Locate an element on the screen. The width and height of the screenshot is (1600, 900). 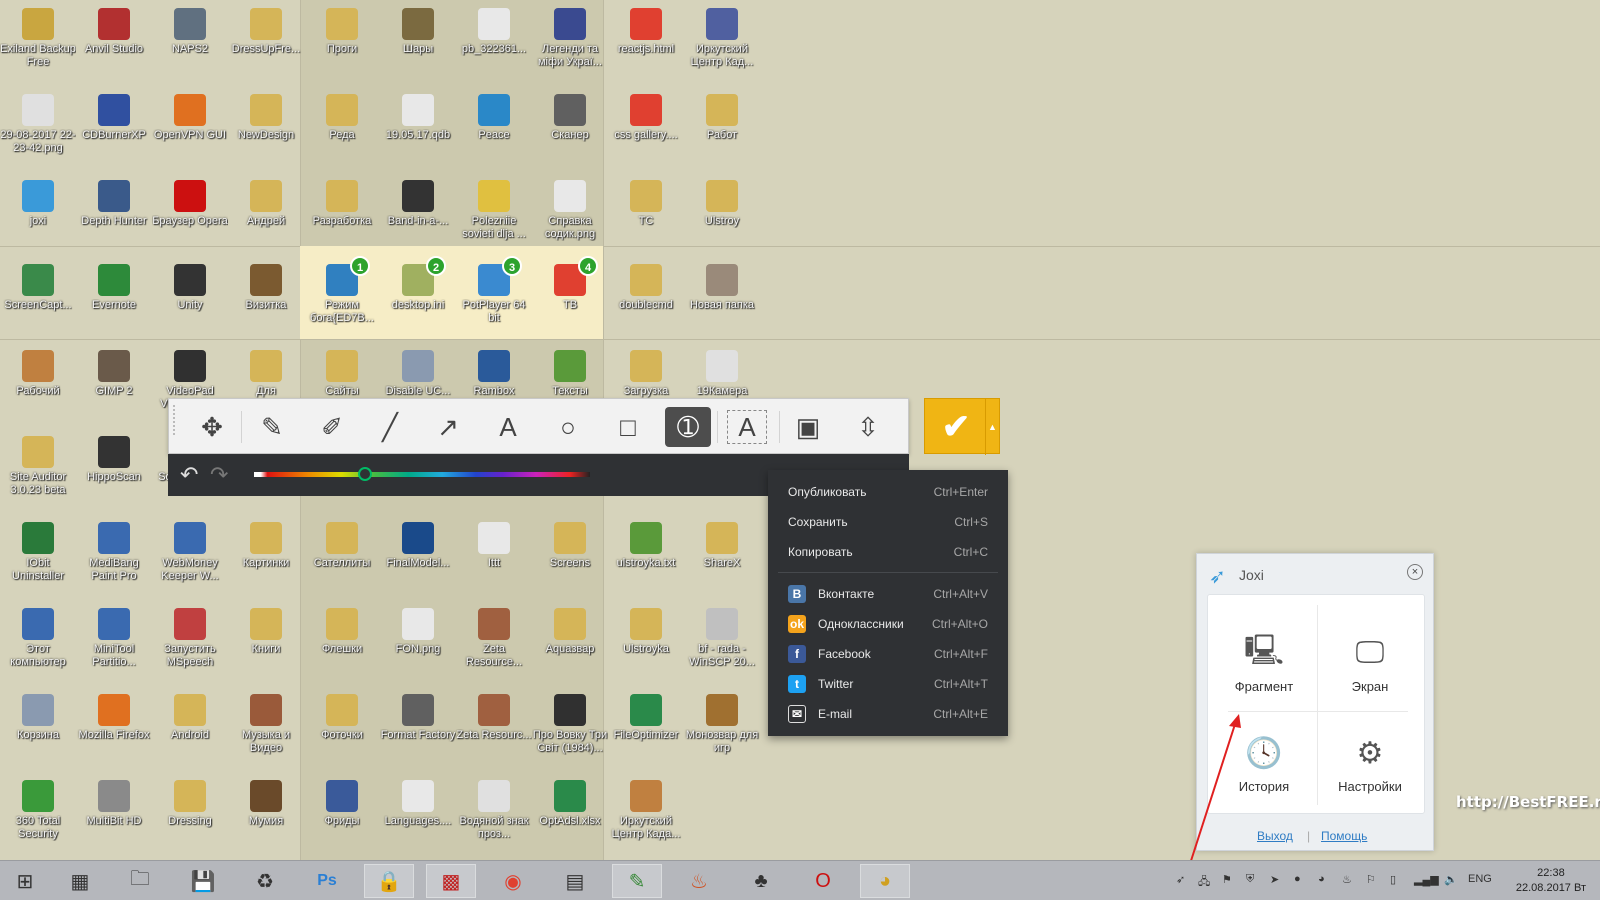
desktop-icon: Unity is located at coordinates (190, 285).